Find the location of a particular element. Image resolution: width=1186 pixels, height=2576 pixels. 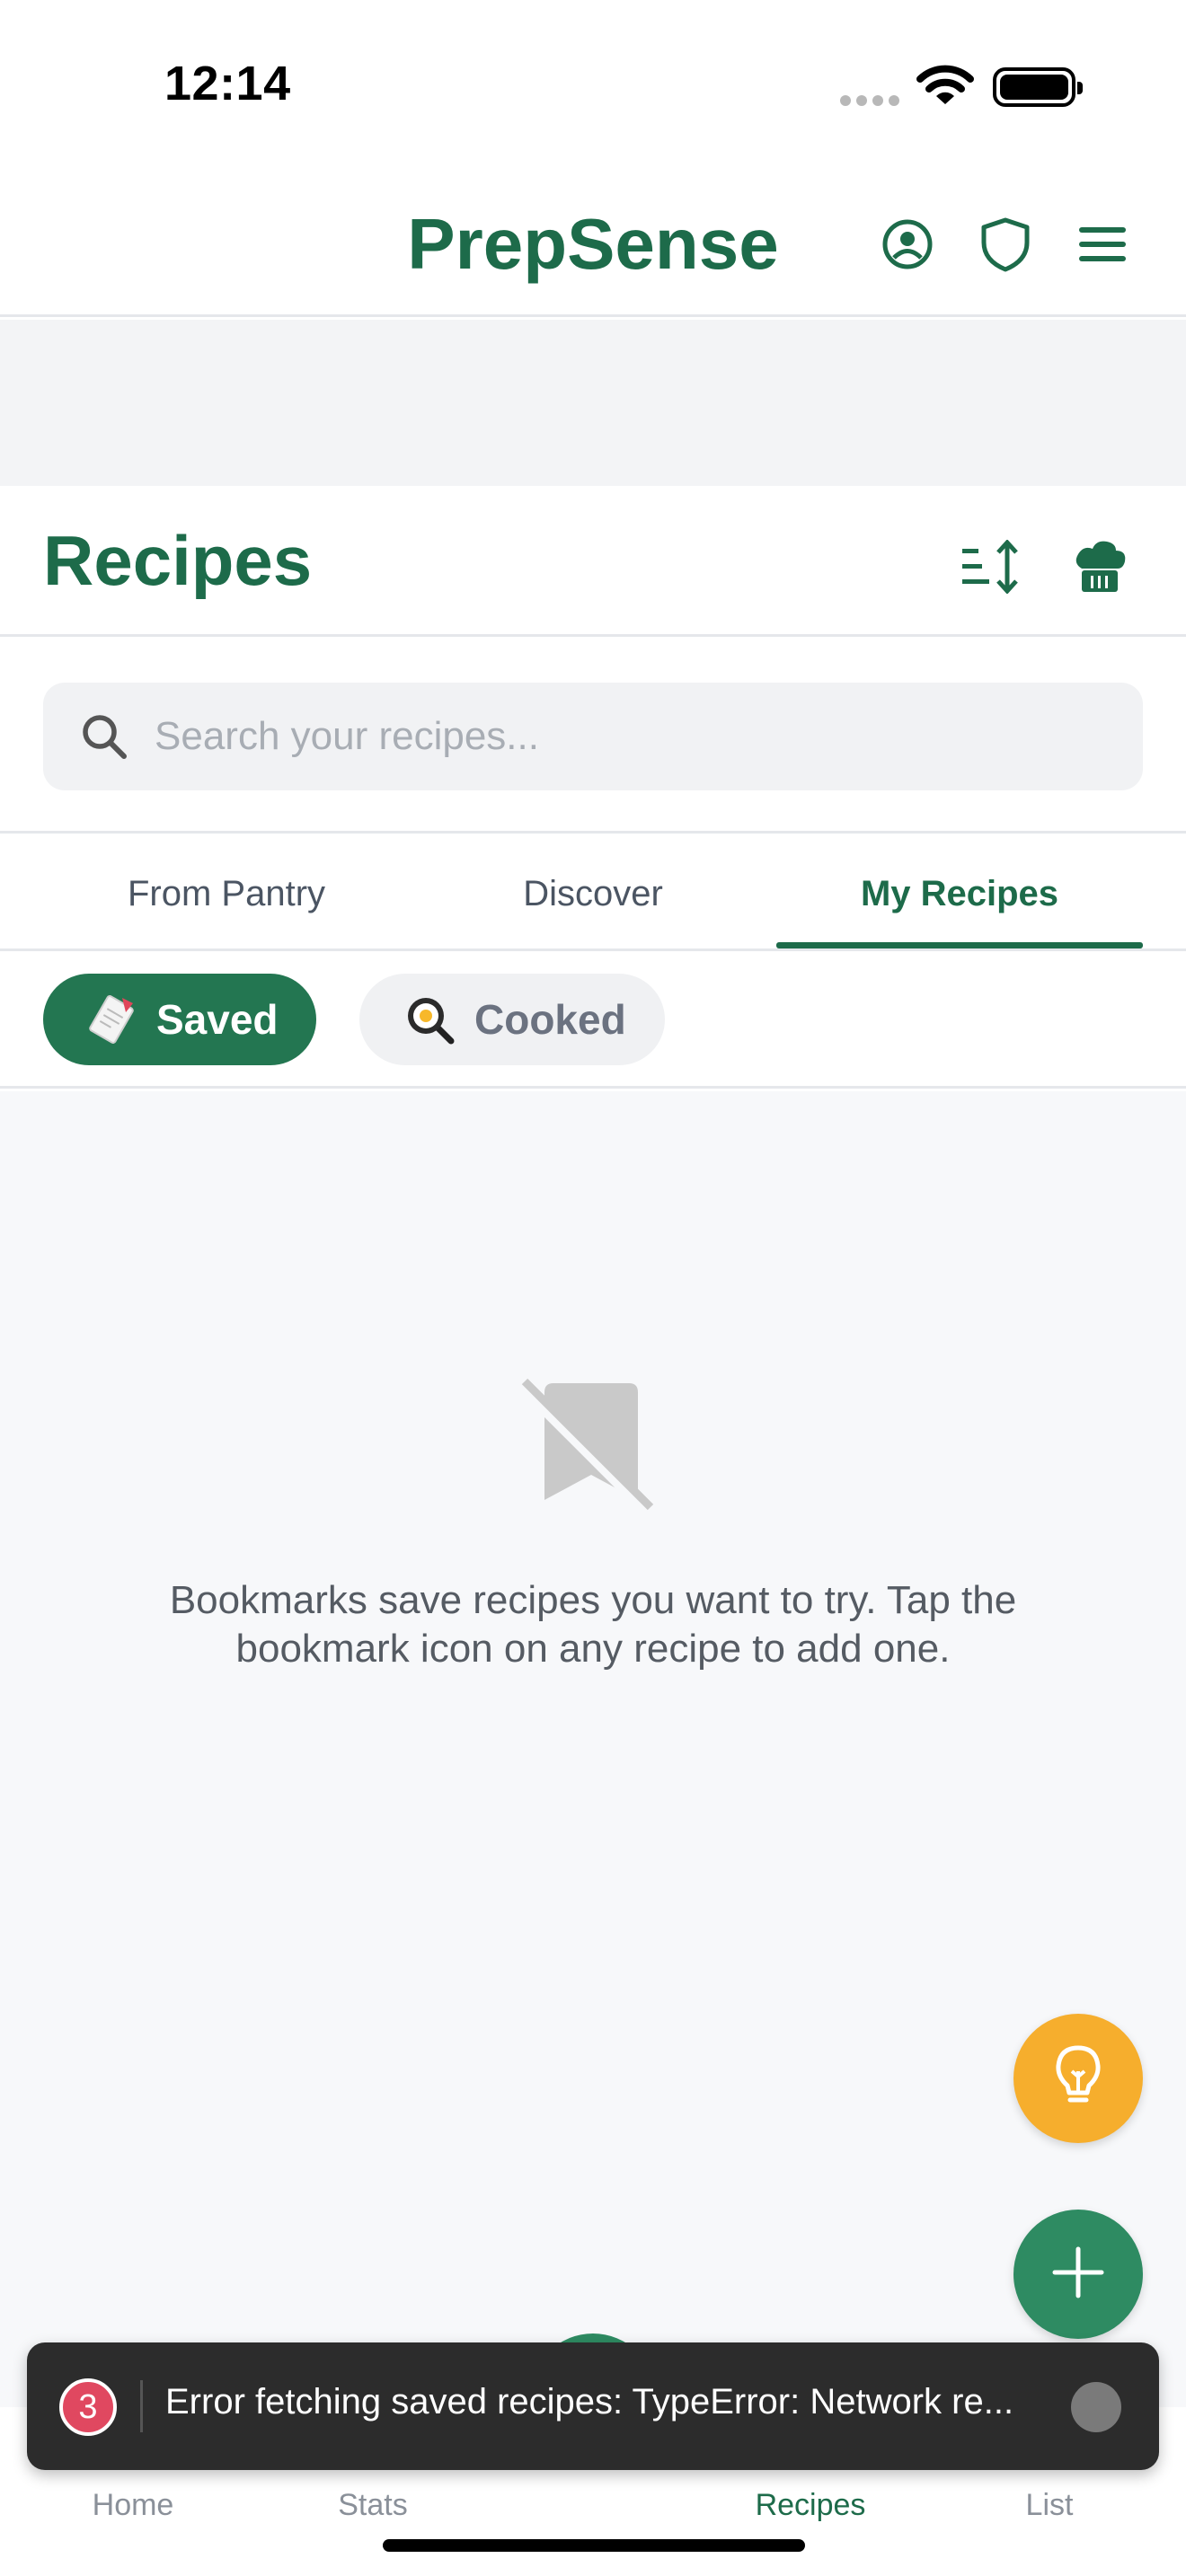

cellular-signal-icon is located at coordinates (872, 102).